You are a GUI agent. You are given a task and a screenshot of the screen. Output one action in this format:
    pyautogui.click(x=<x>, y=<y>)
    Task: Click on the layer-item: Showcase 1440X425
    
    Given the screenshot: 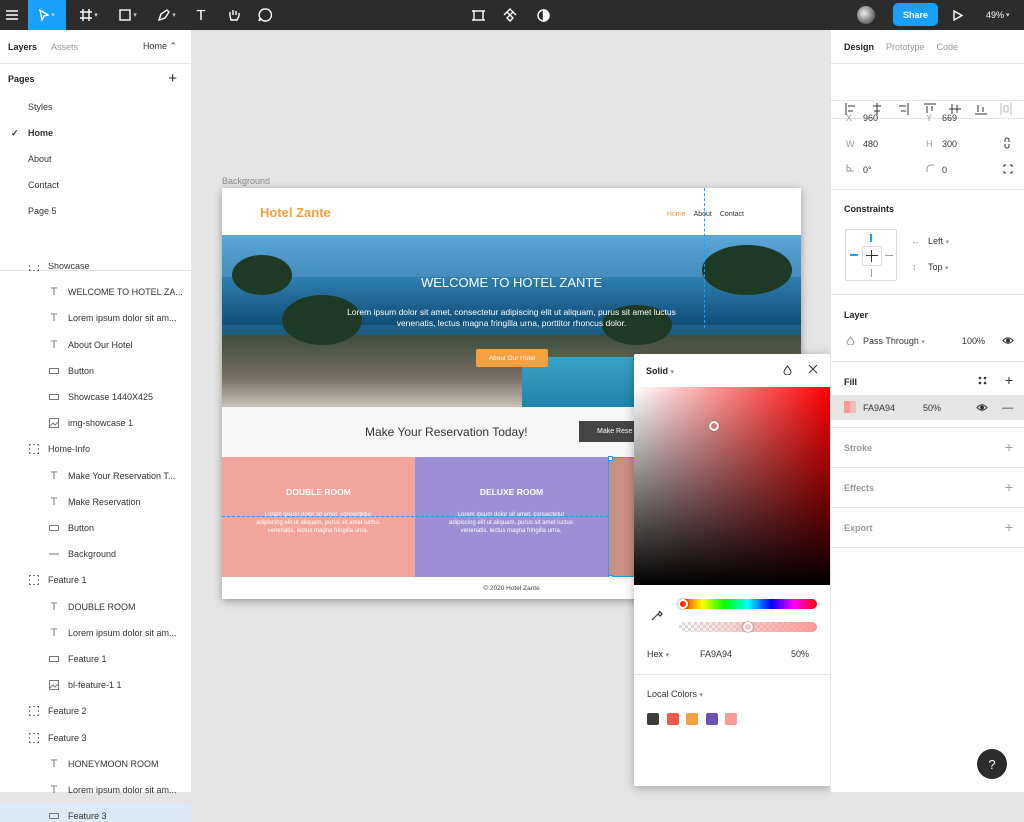 What is the action you would take?
    pyautogui.click(x=95, y=397)
    